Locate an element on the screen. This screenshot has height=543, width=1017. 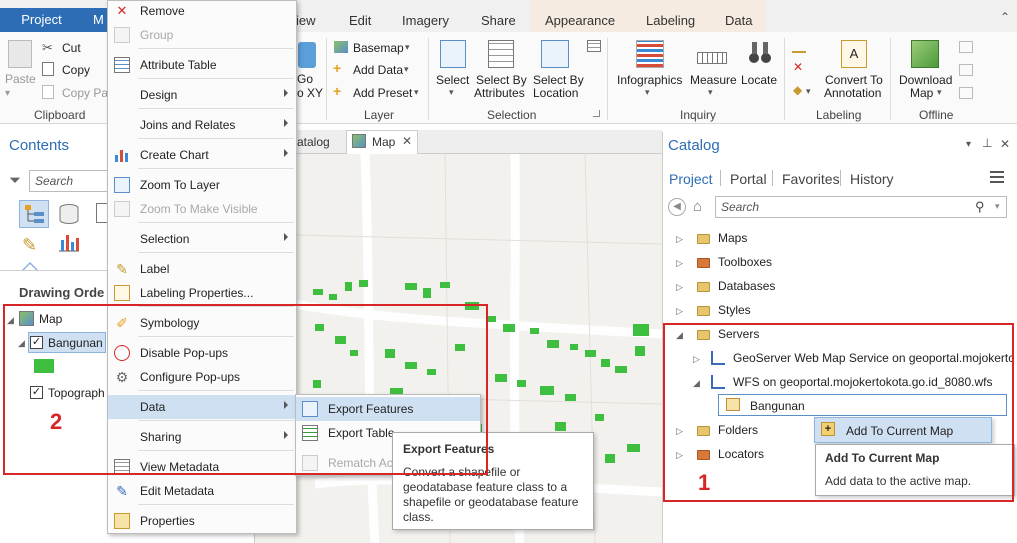
menu-item-joins-and-relates: Joins and Relates is located at coordinates (202, 125).